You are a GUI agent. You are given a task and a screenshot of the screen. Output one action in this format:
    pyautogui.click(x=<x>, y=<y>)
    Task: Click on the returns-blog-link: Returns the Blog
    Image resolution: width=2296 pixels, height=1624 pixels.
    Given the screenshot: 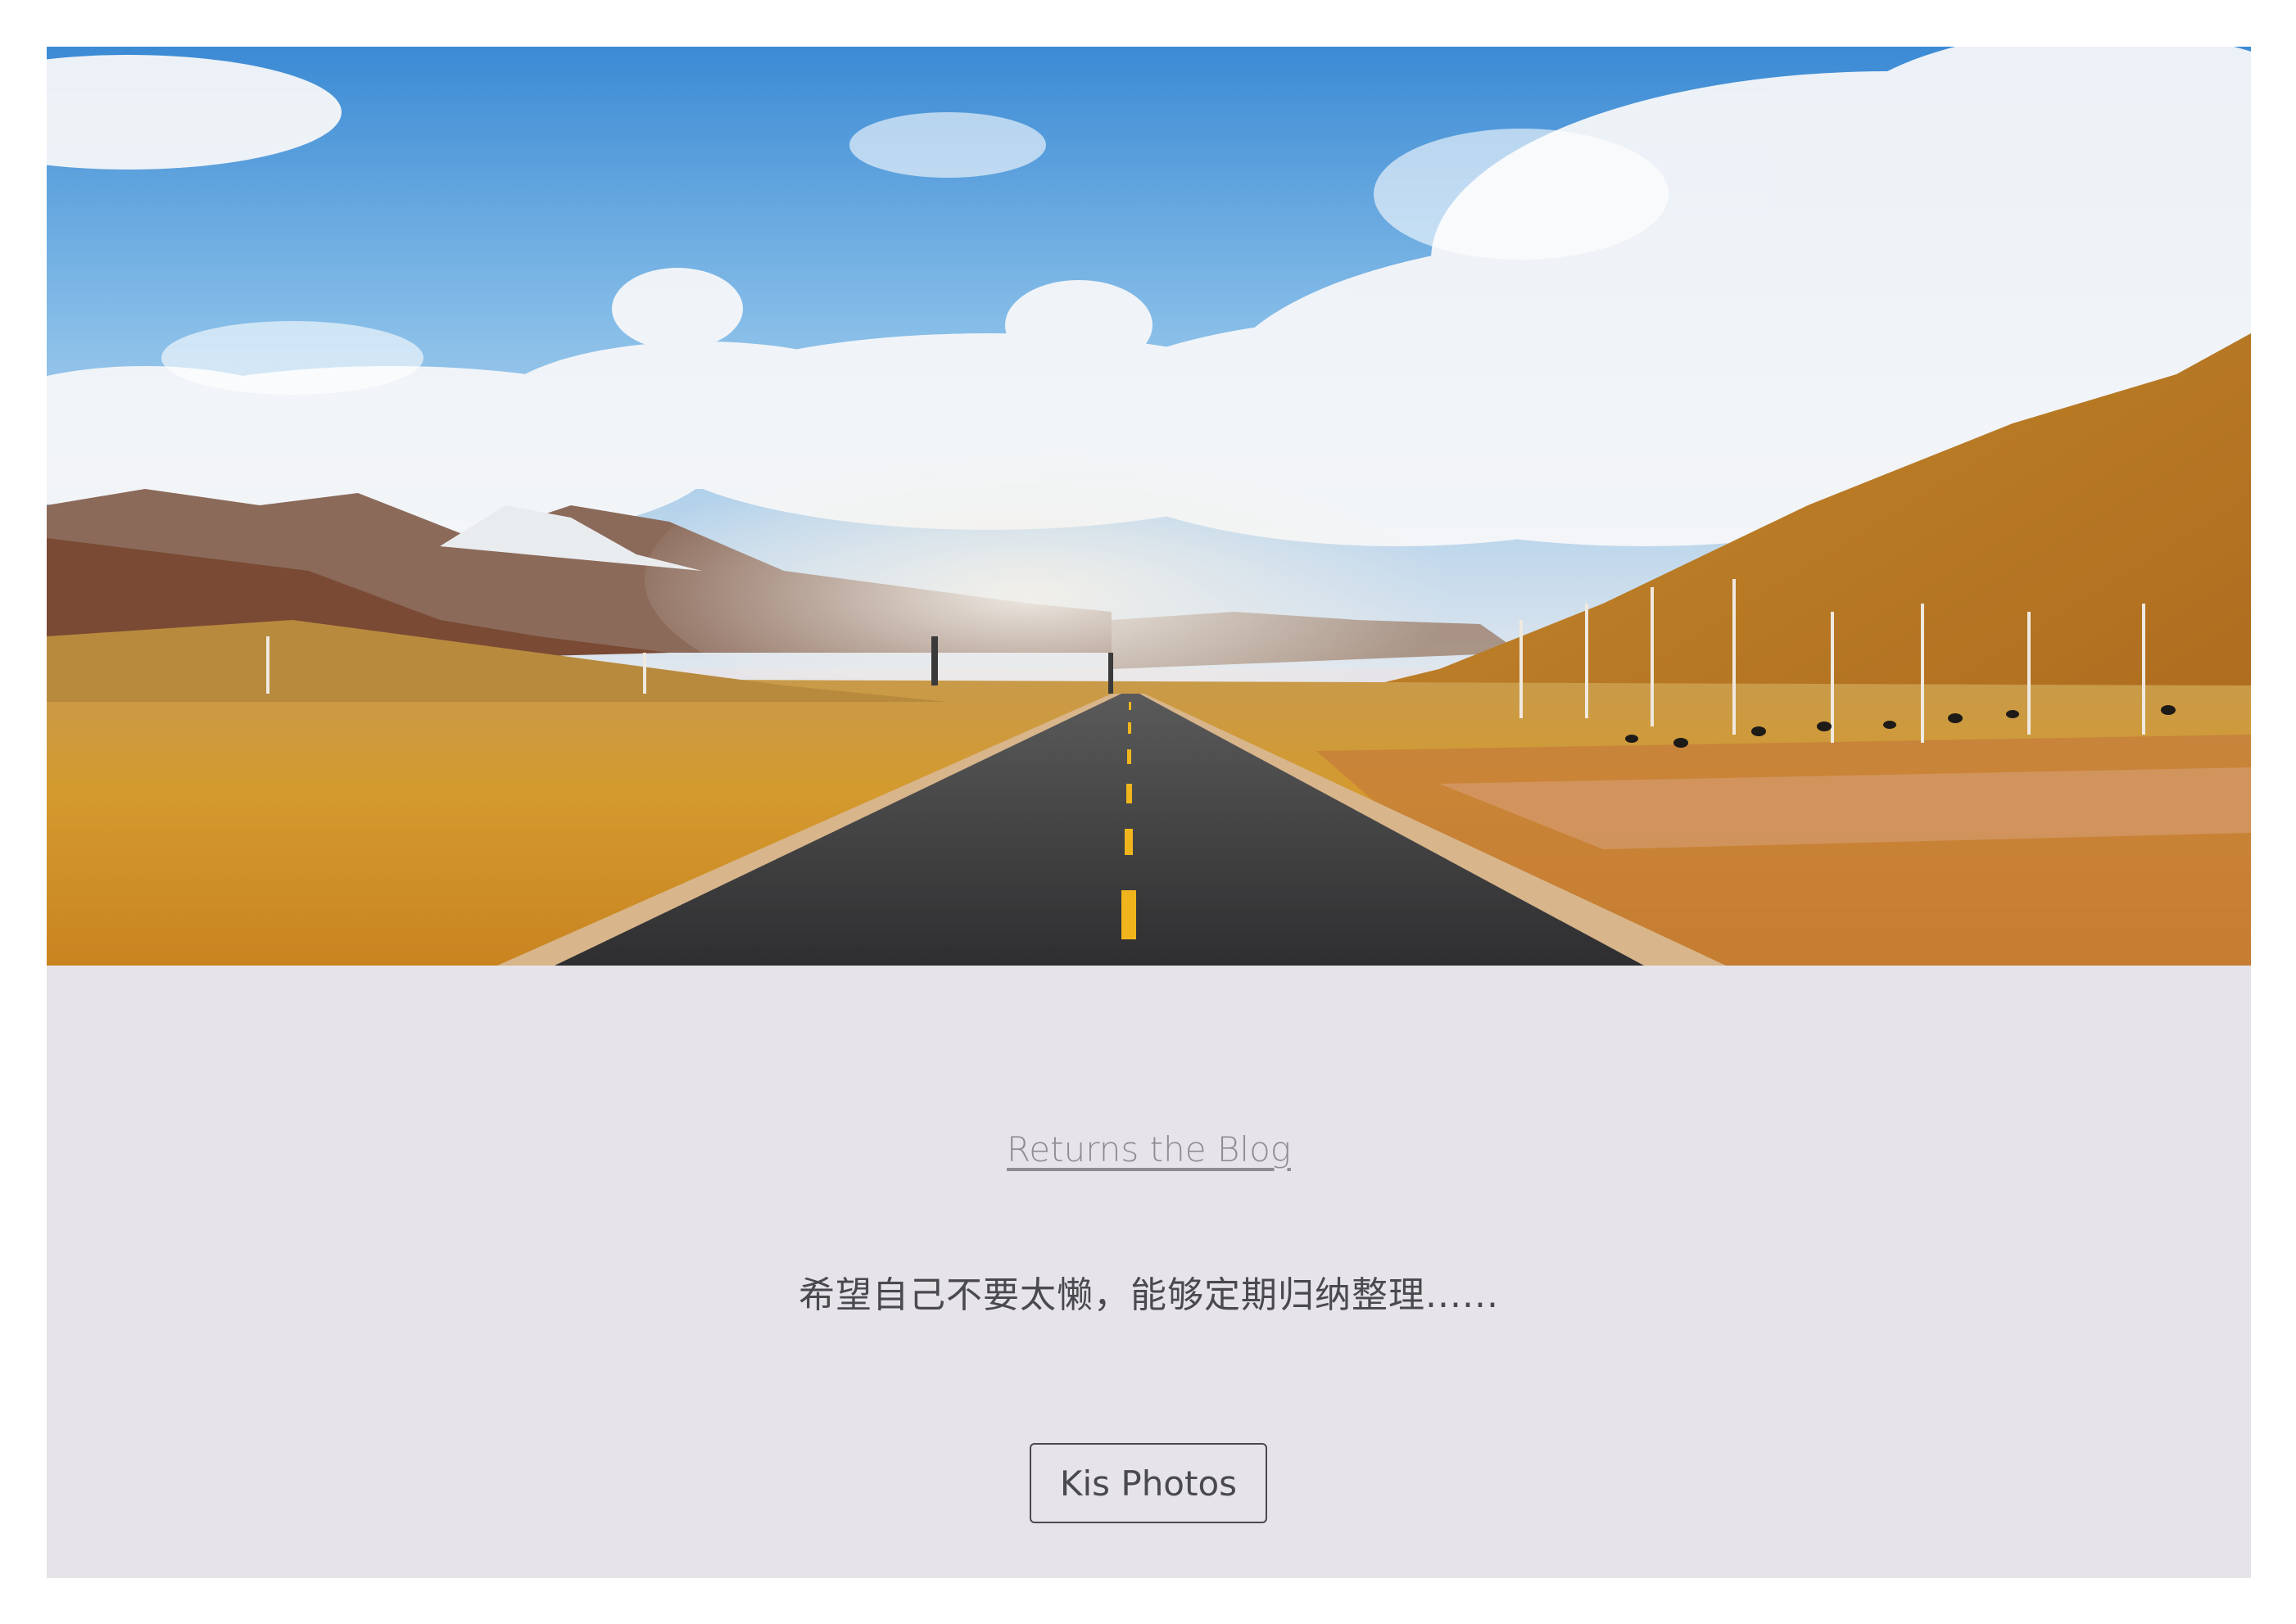 What is the action you would take?
    pyautogui.click(x=1149, y=1149)
    